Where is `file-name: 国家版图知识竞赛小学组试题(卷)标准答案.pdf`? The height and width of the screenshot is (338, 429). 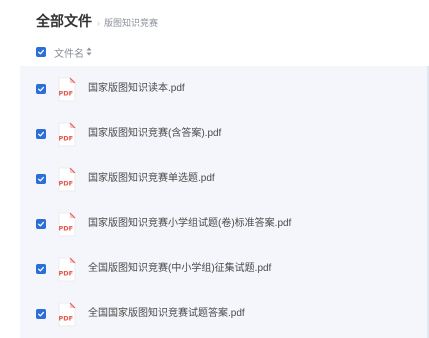 file-name: 国家版图知识竞赛小学组试题(卷)标准答案.pdf is located at coordinates (189, 223).